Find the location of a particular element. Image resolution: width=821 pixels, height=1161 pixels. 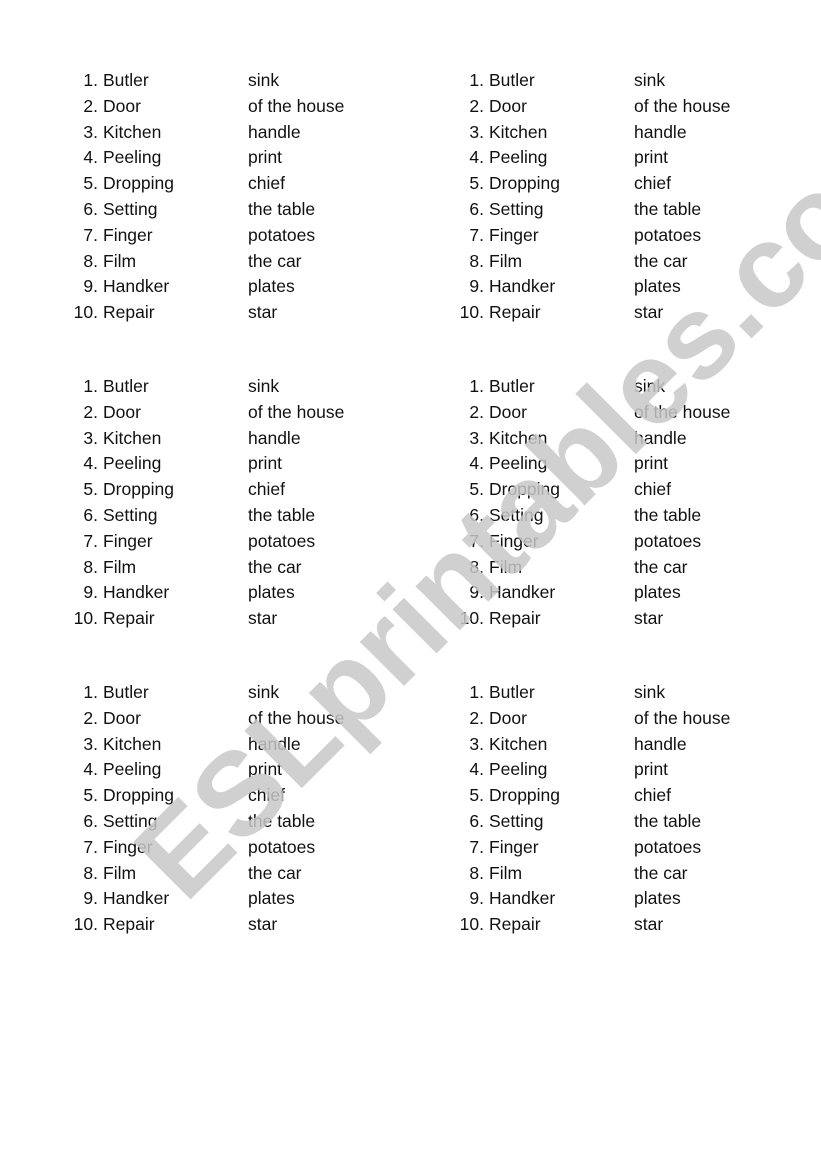

item-number: 10. is located at coordinates (471, 312).